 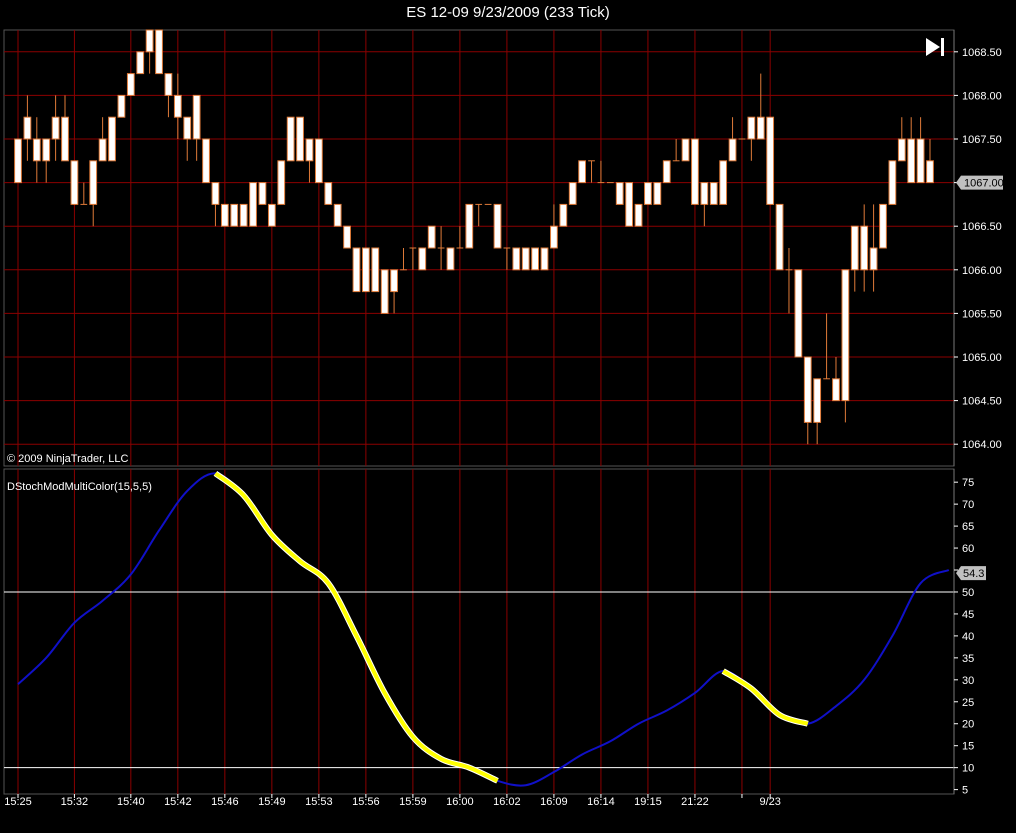 What do you see at coordinates (769, 802) in the screenshot?
I see `x-tick-label: 9/23` at bounding box center [769, 802].